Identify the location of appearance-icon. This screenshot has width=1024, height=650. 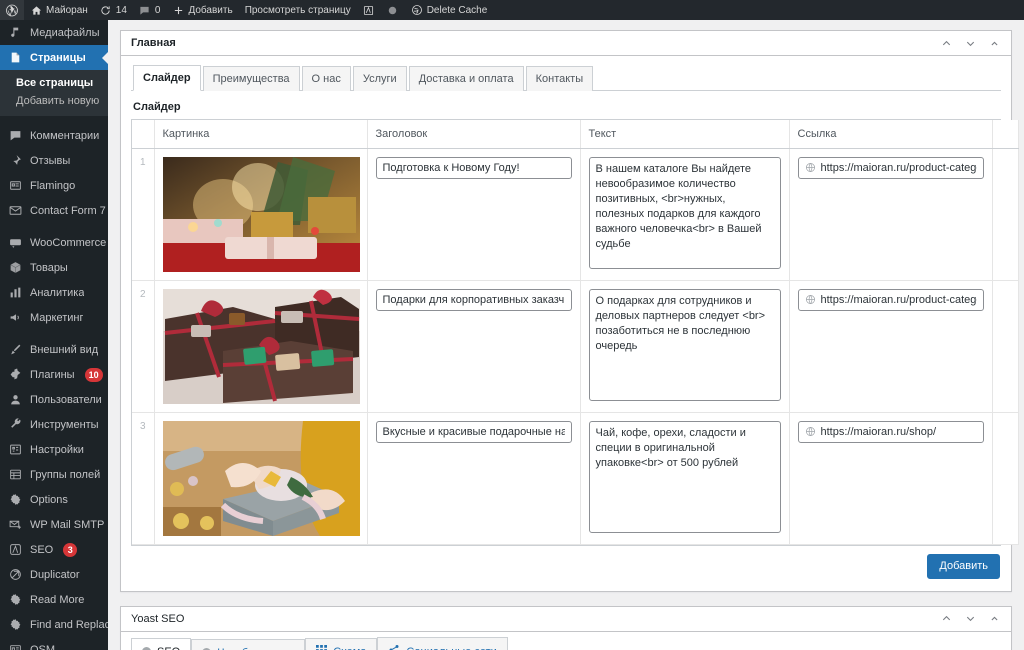
(15, 349).